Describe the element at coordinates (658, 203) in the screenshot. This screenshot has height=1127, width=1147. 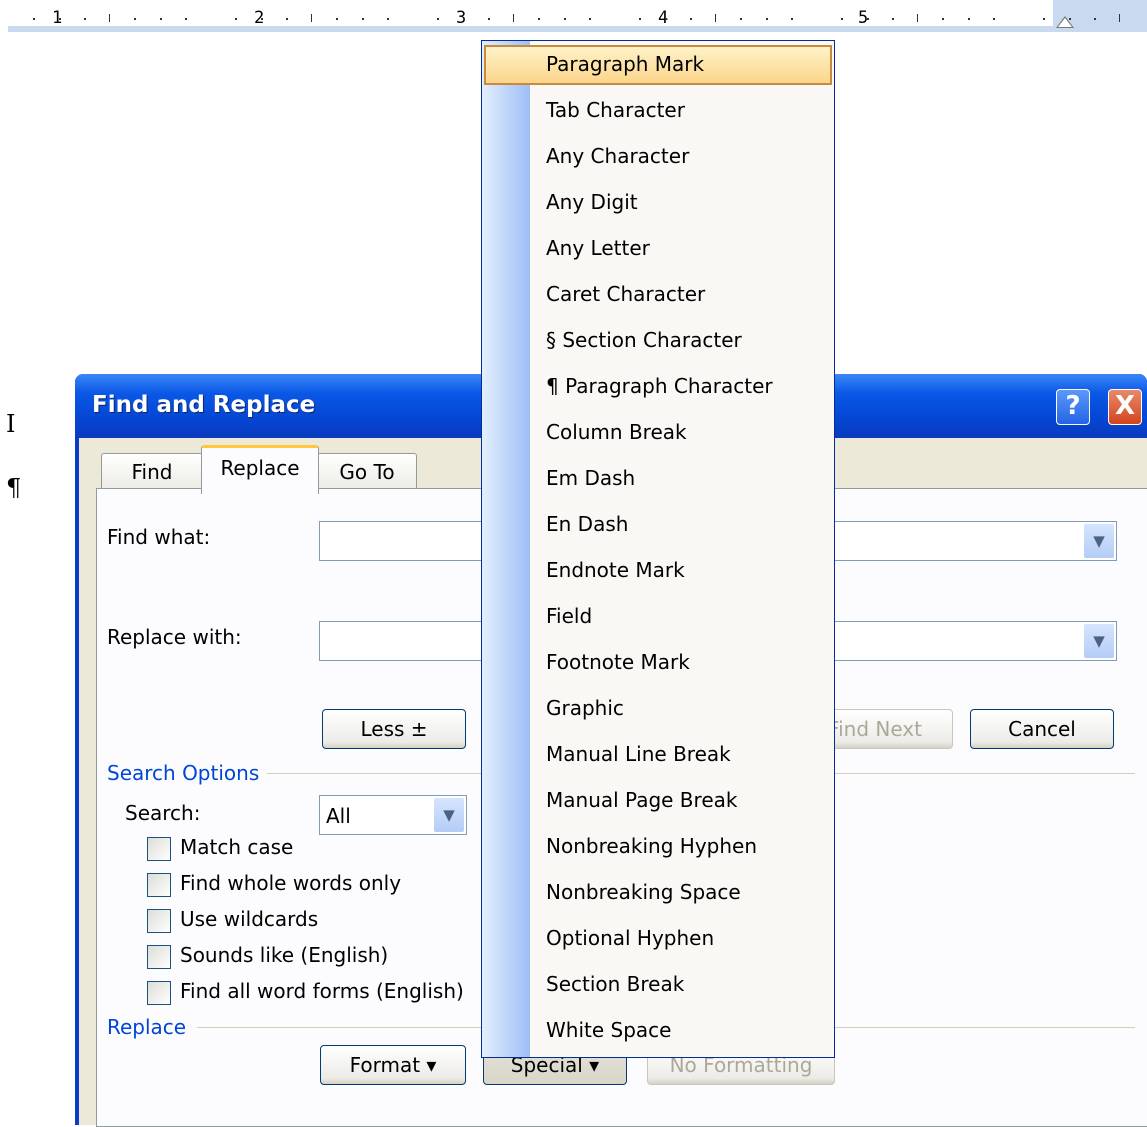
I see `special-menu-item: Any Digit` at that location.